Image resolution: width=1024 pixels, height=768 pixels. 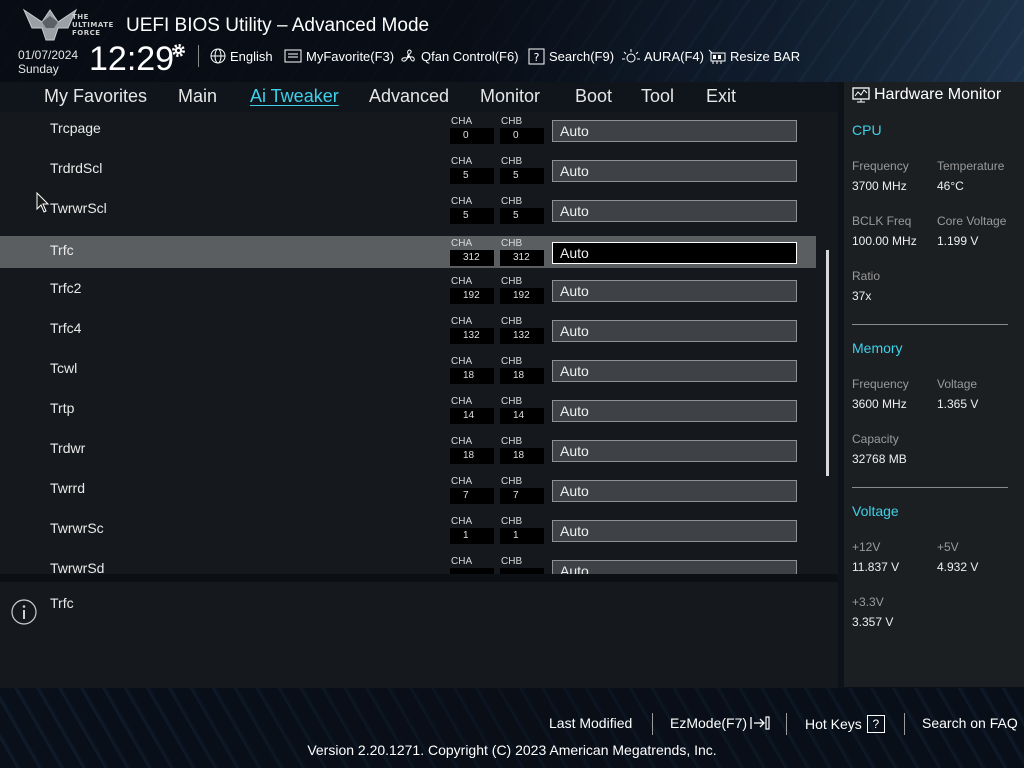 I want to click on chb-value-box: CHB 7, so click(x=522, y=490).